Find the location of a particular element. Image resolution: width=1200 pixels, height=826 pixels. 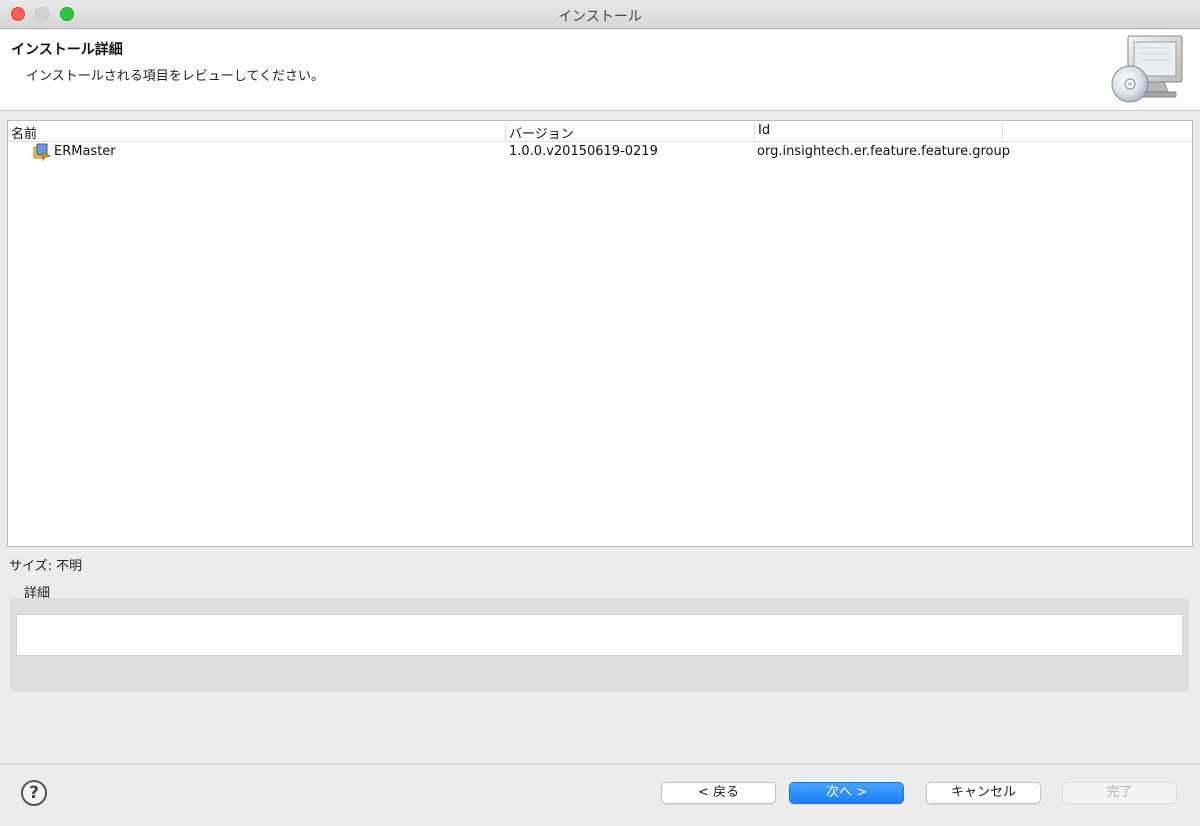

details-label: 詳細 is located at coordinates (37, 593).